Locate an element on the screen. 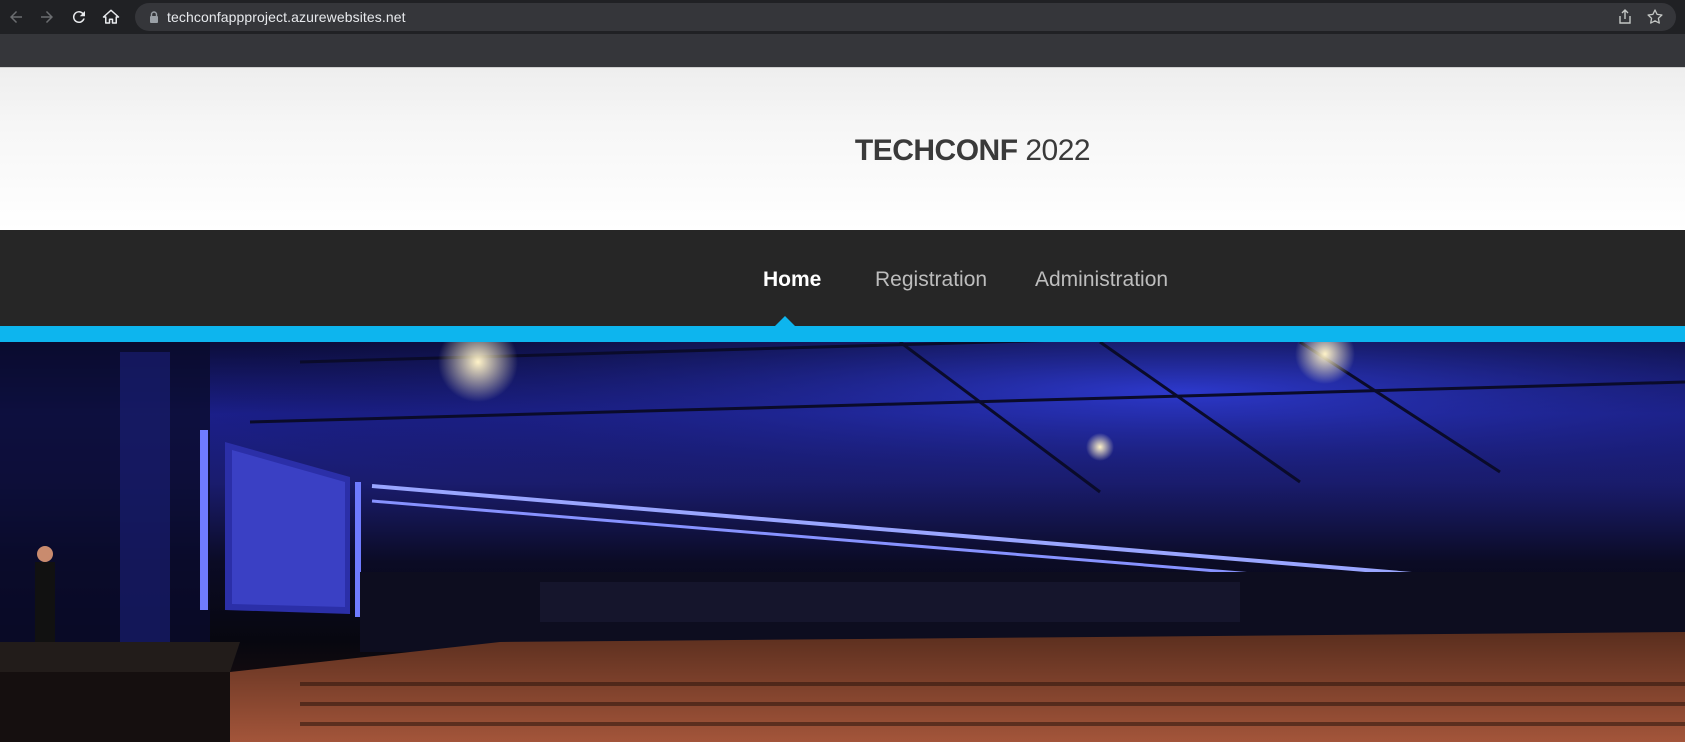 This screenshot has width=1685, height=742. forward-icon is located at coordinates (47, 17).